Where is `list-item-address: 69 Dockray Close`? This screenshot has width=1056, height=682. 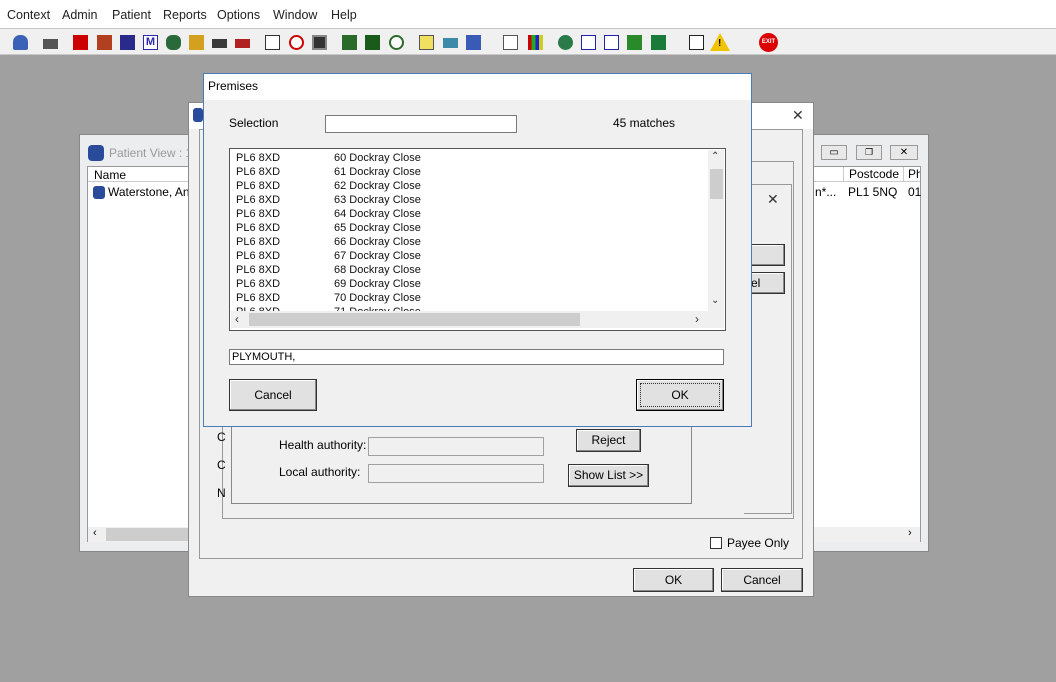 list-item-address: 69 Dockray Close is located at coordinates (377, 284).